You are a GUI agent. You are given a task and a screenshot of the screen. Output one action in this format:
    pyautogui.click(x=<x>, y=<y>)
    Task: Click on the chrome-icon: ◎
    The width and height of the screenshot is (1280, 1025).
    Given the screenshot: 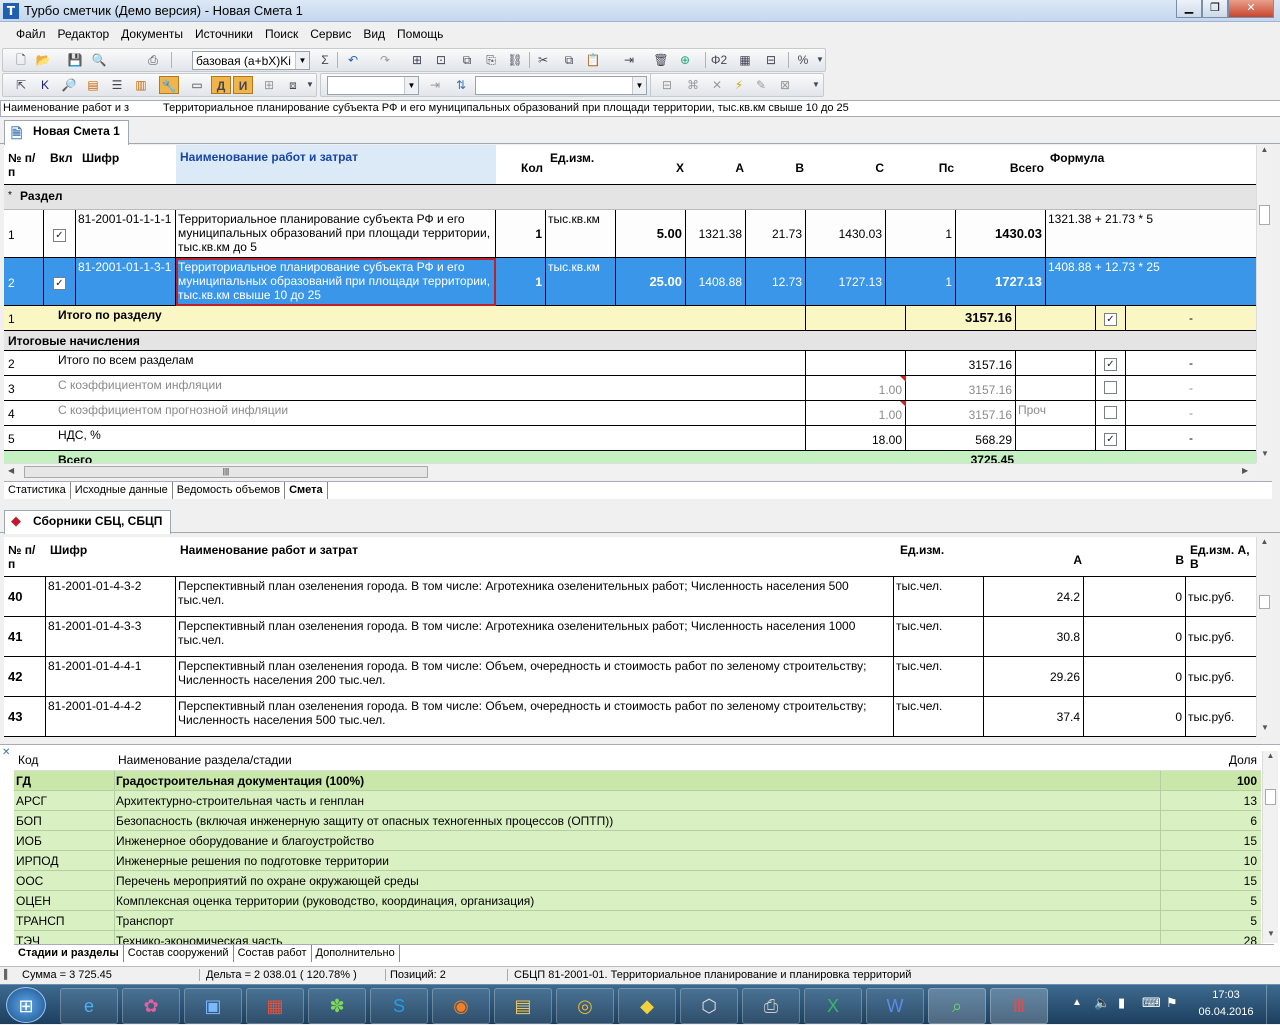 What is the action you would take?
    pyautogui.click(x=585, y=1006)
    